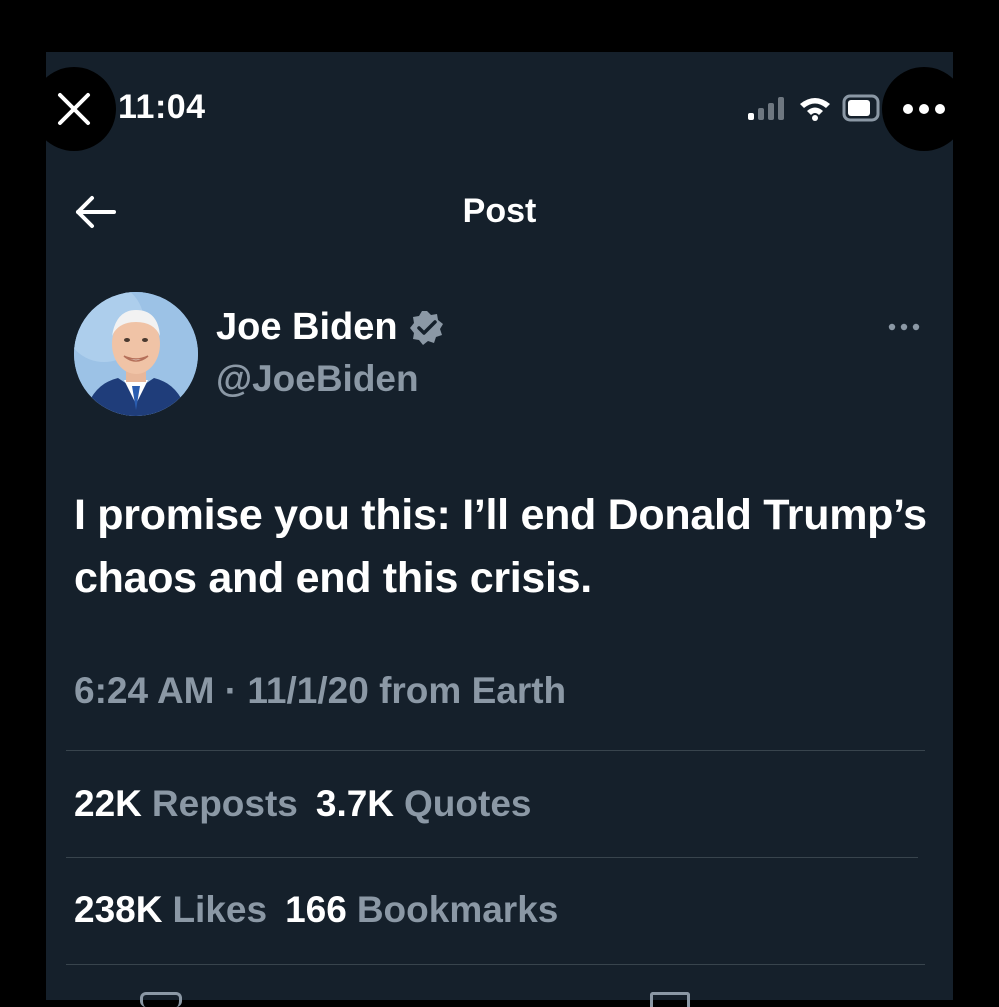  I want to click on stats-row-reposts: 22K Reposts 3.7K Quotes, so click(303, 804).